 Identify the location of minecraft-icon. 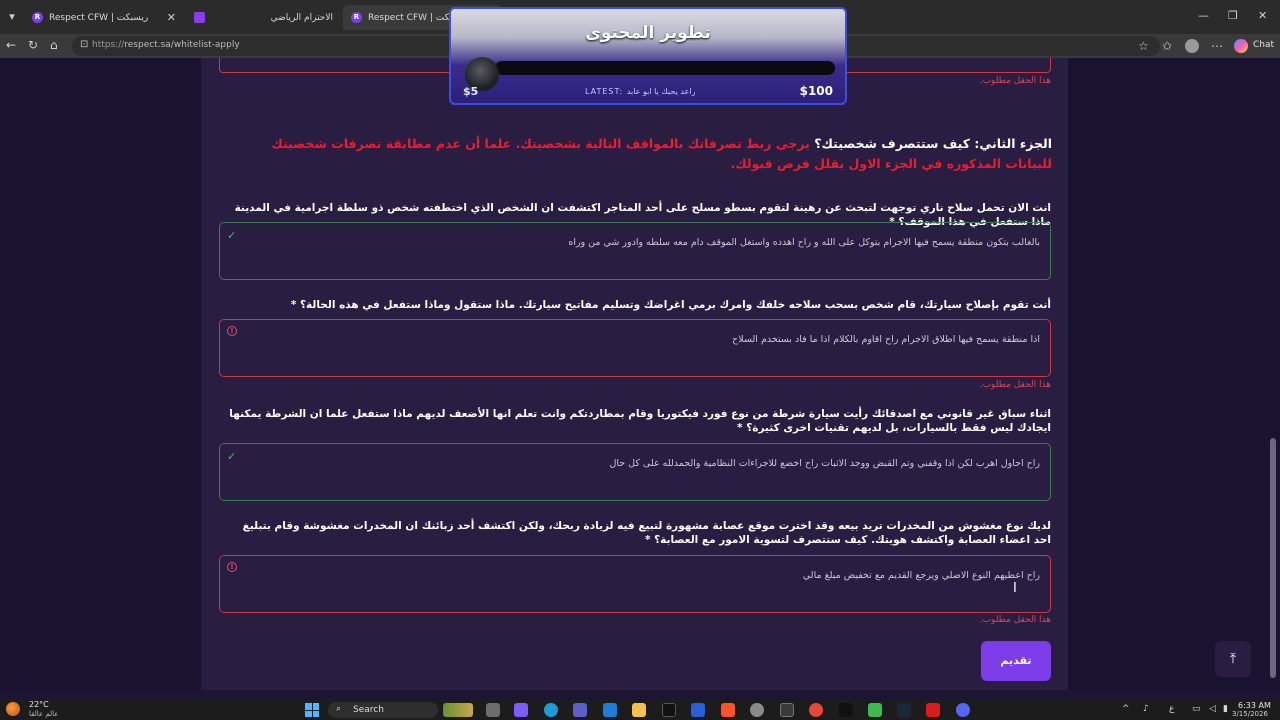
(875, 710).